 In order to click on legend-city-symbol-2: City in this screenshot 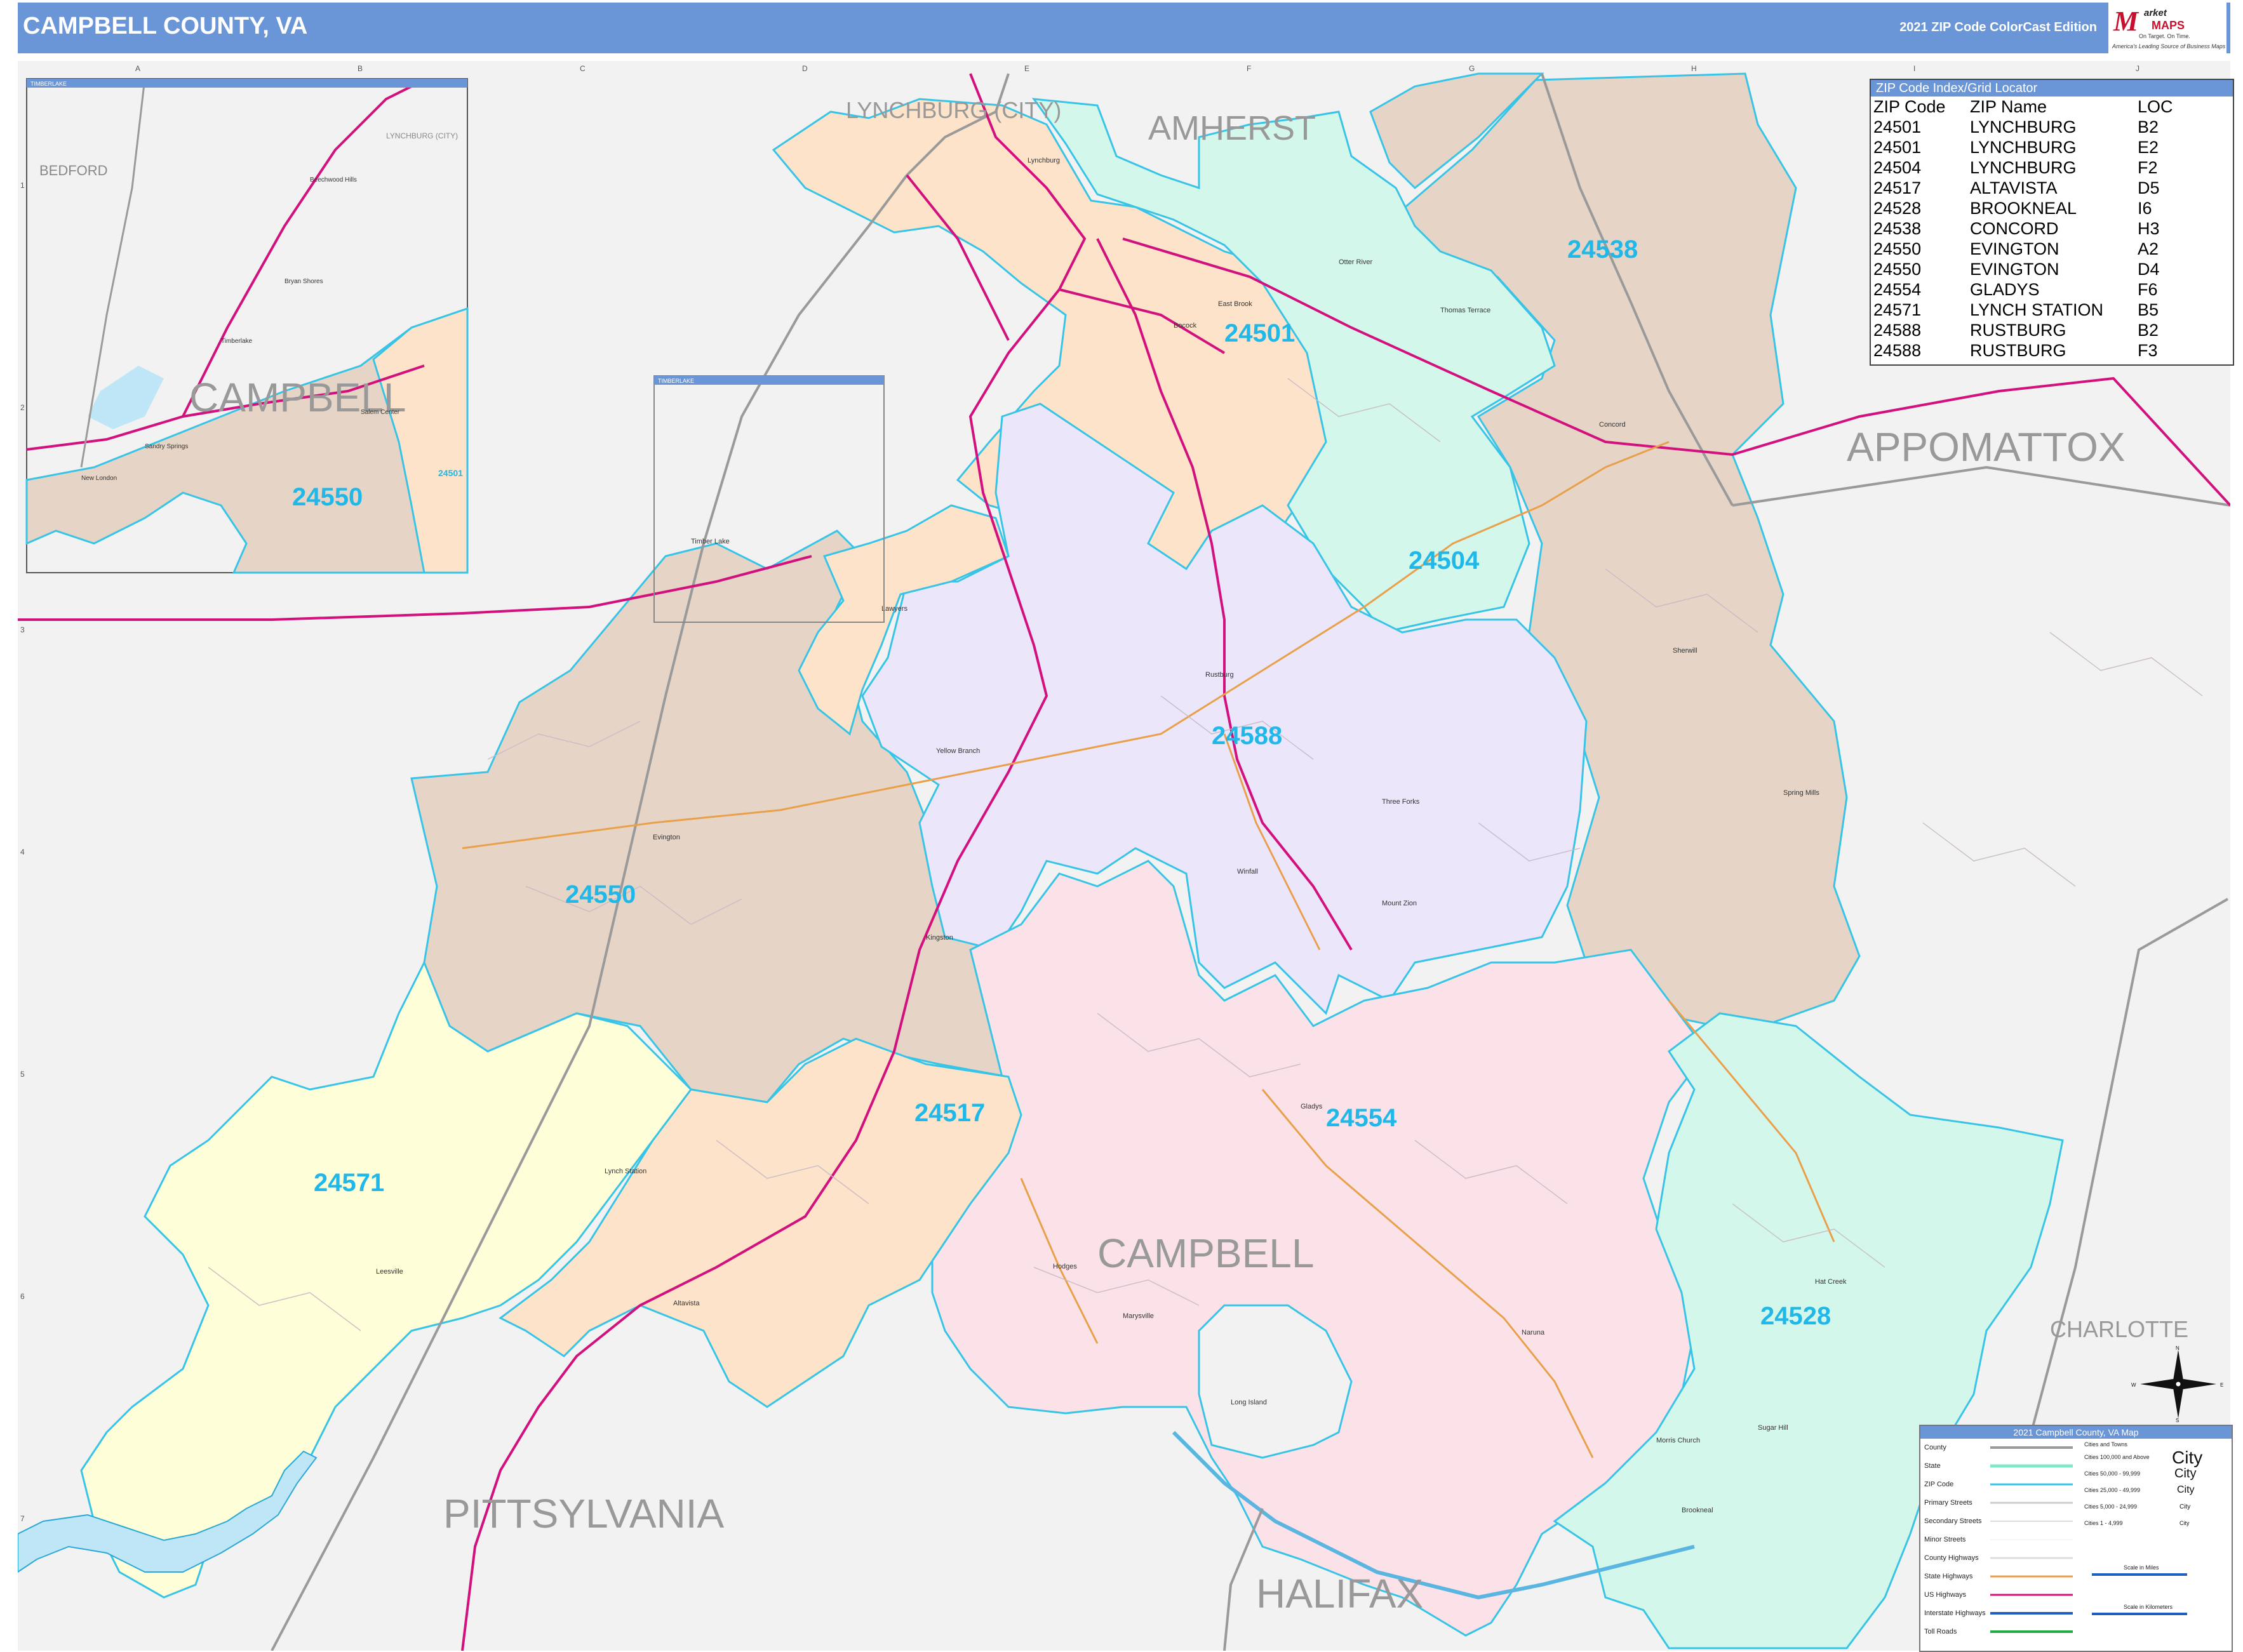, I will do `click(2185, 1474)`.